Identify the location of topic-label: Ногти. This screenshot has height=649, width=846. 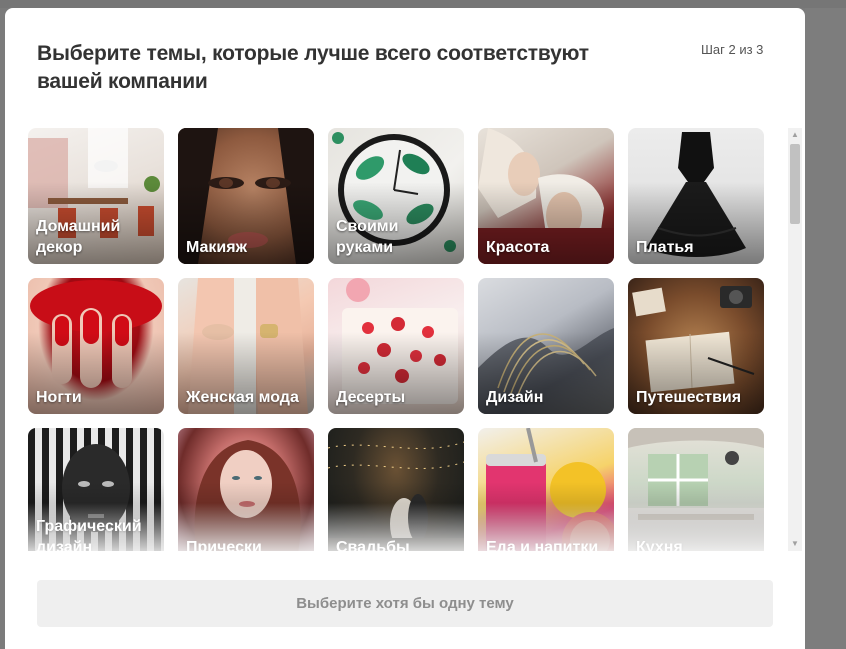
(59, 397).